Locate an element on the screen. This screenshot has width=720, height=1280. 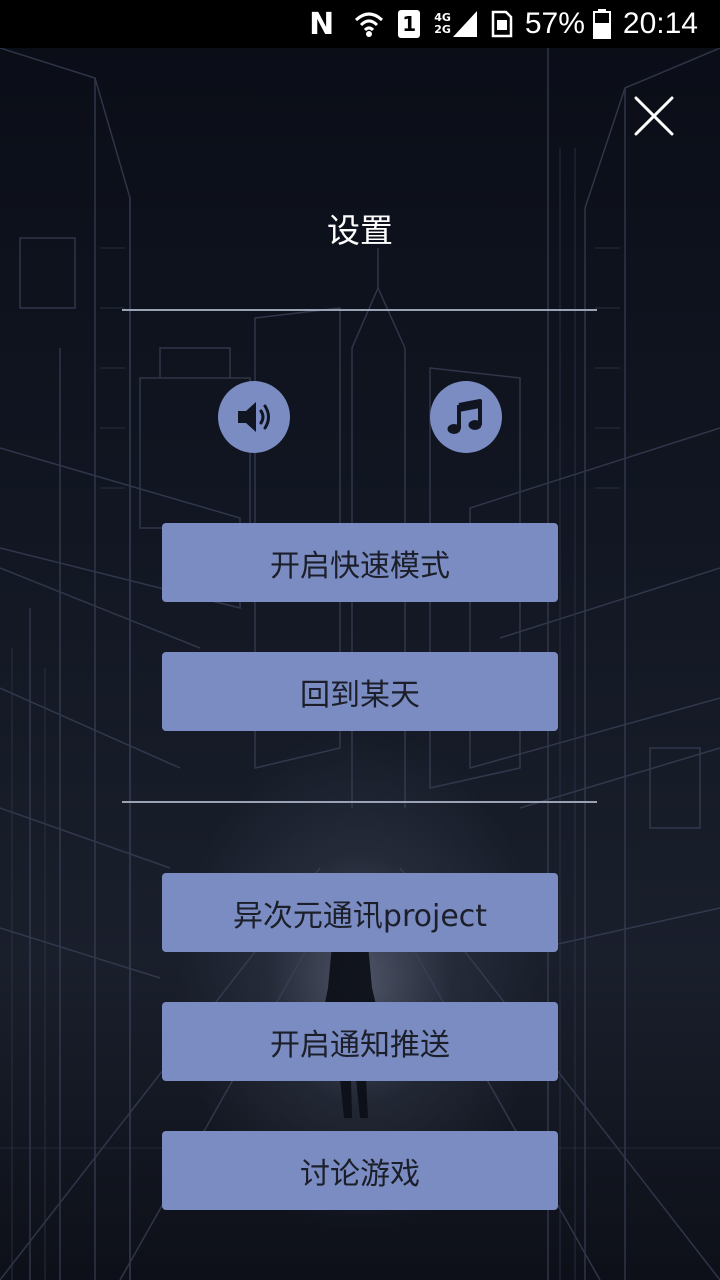
status-bar: N 1 4G 2G 57% 20:14 is located at coordinates (360, 24).